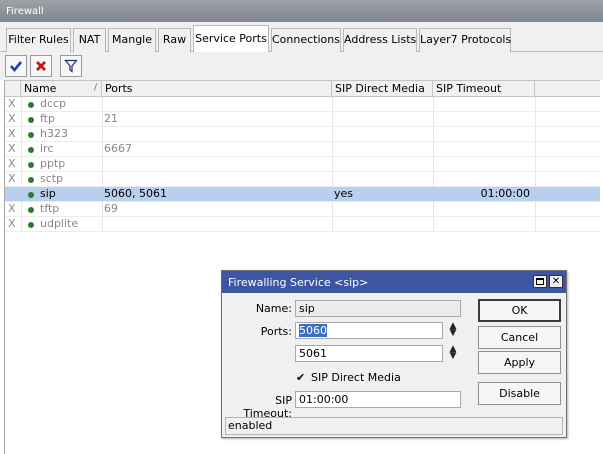 The image size is (603, 454). Describe the element at coordinates (301, 11) in the screenshot. I see `window-titlebar: Firewall` at that location.